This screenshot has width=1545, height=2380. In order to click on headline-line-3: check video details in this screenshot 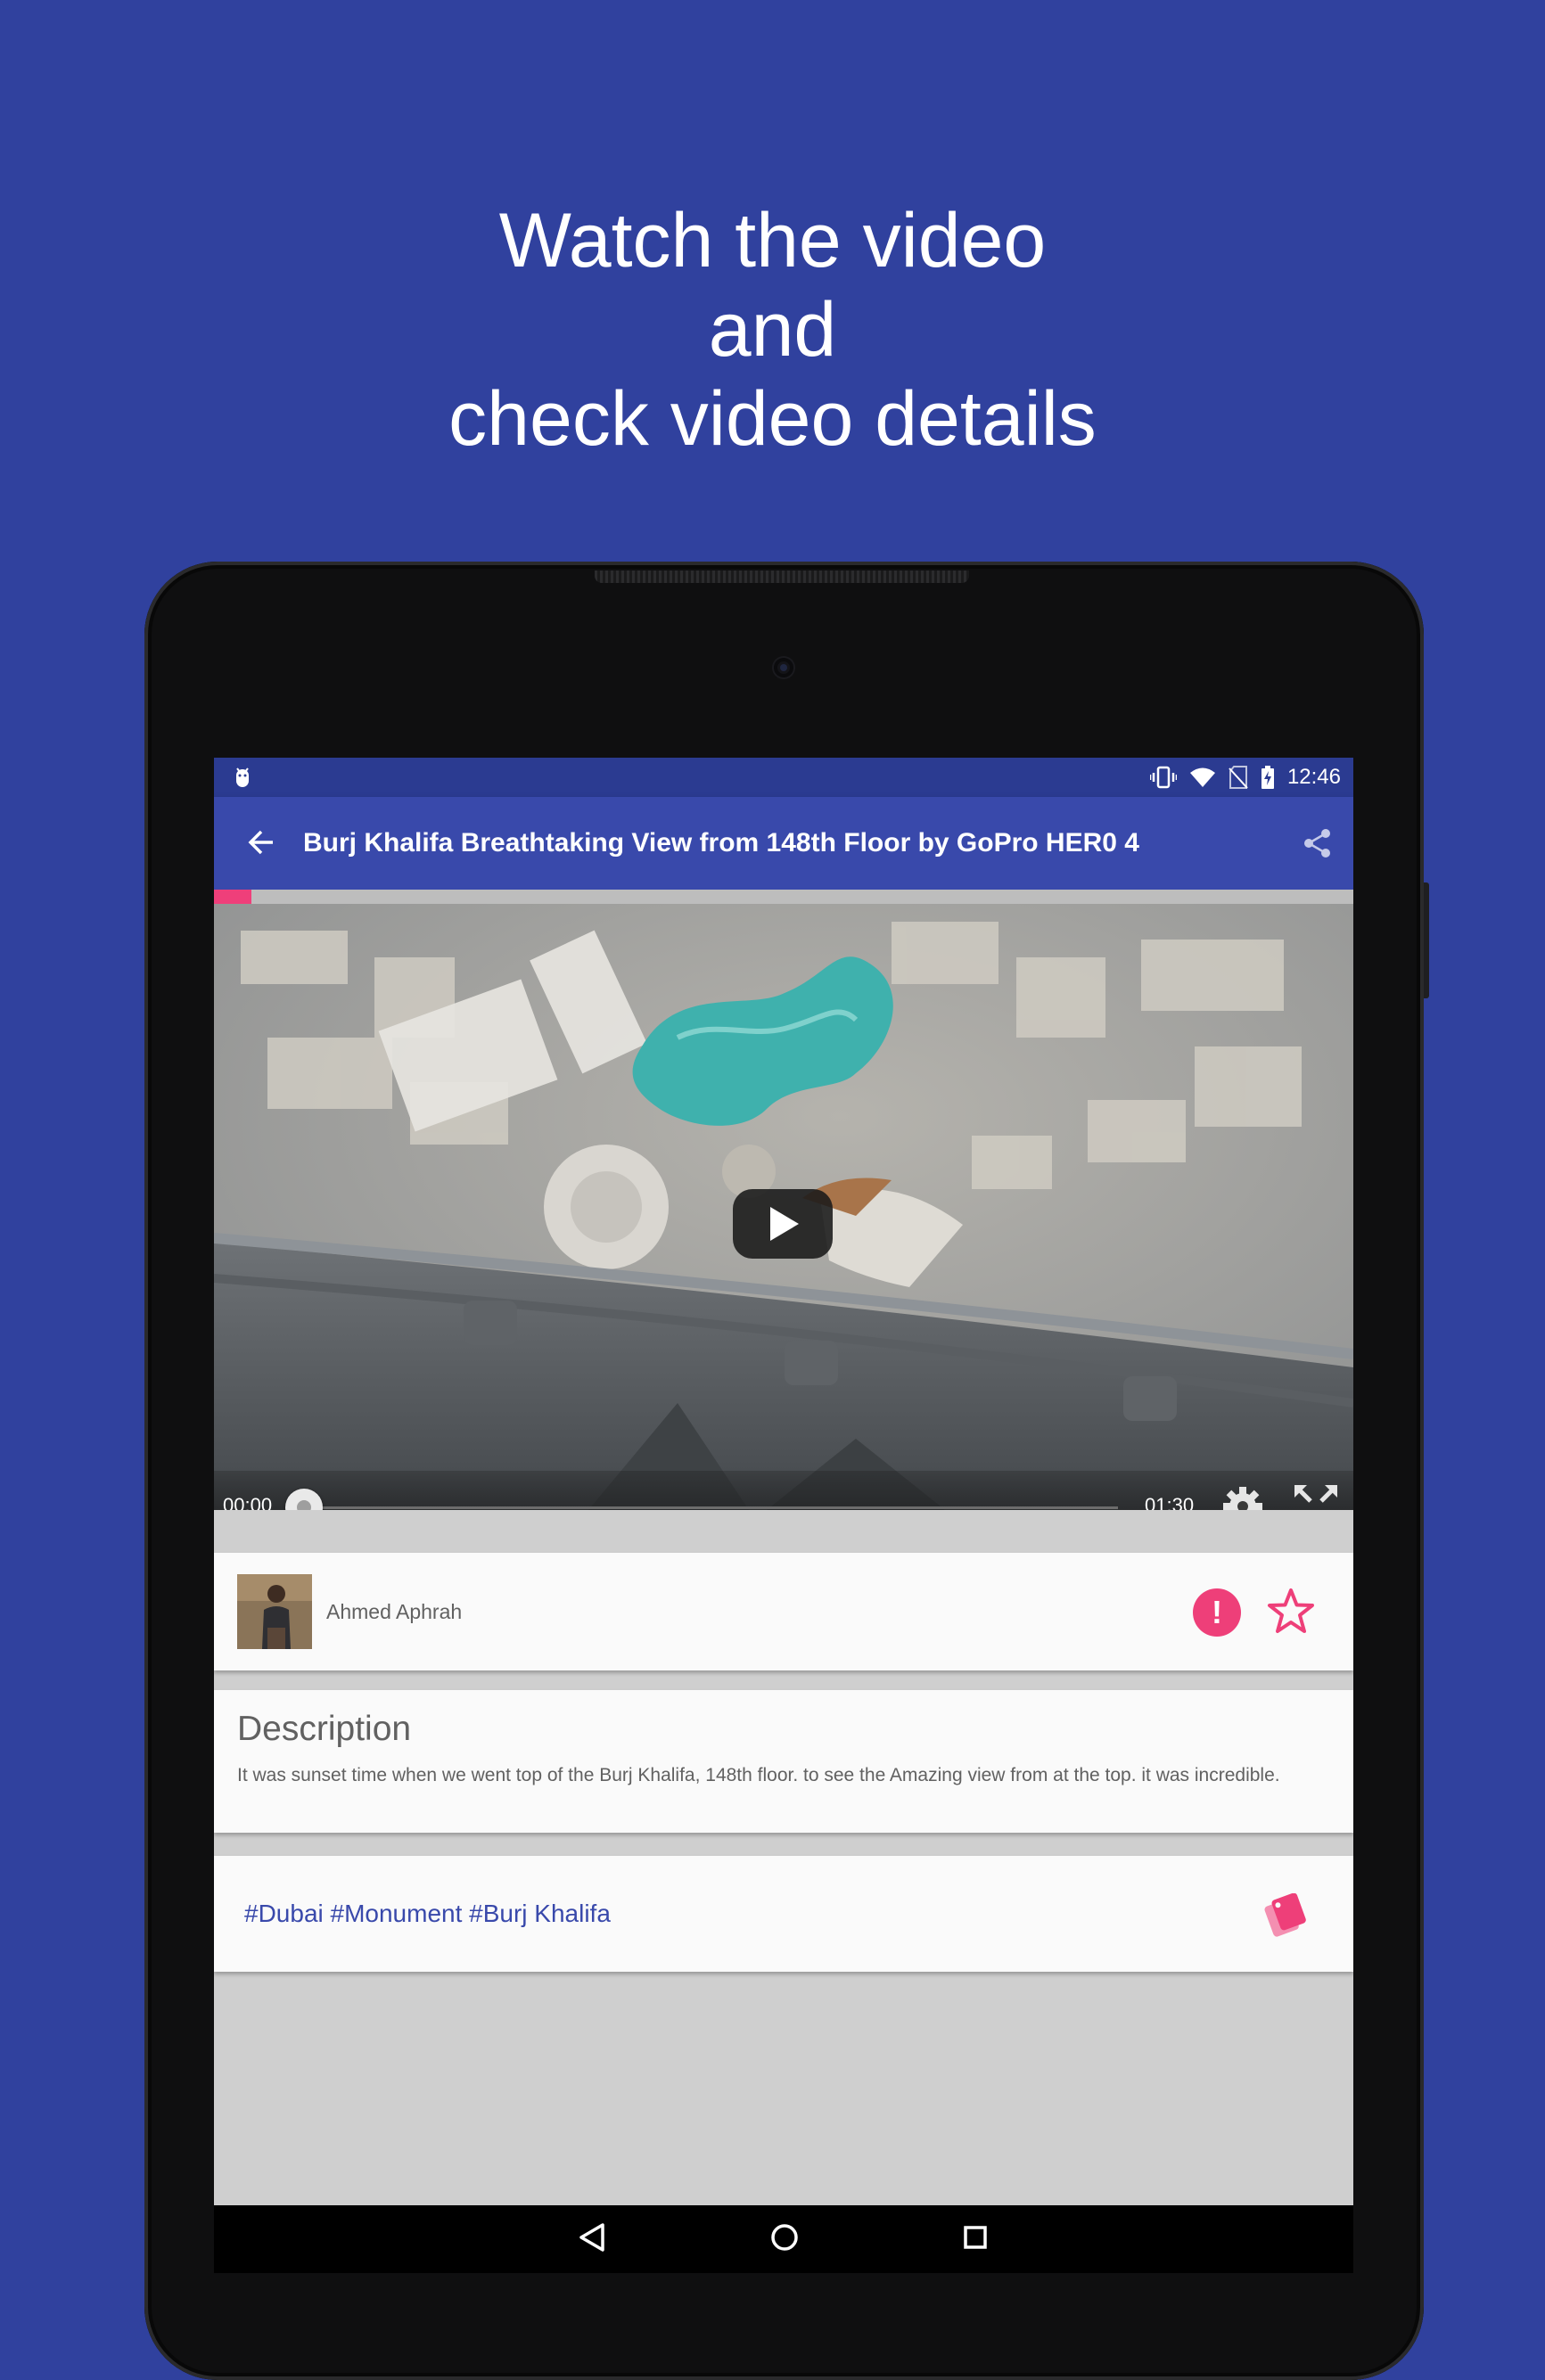, I will do `click(773, 419)`.